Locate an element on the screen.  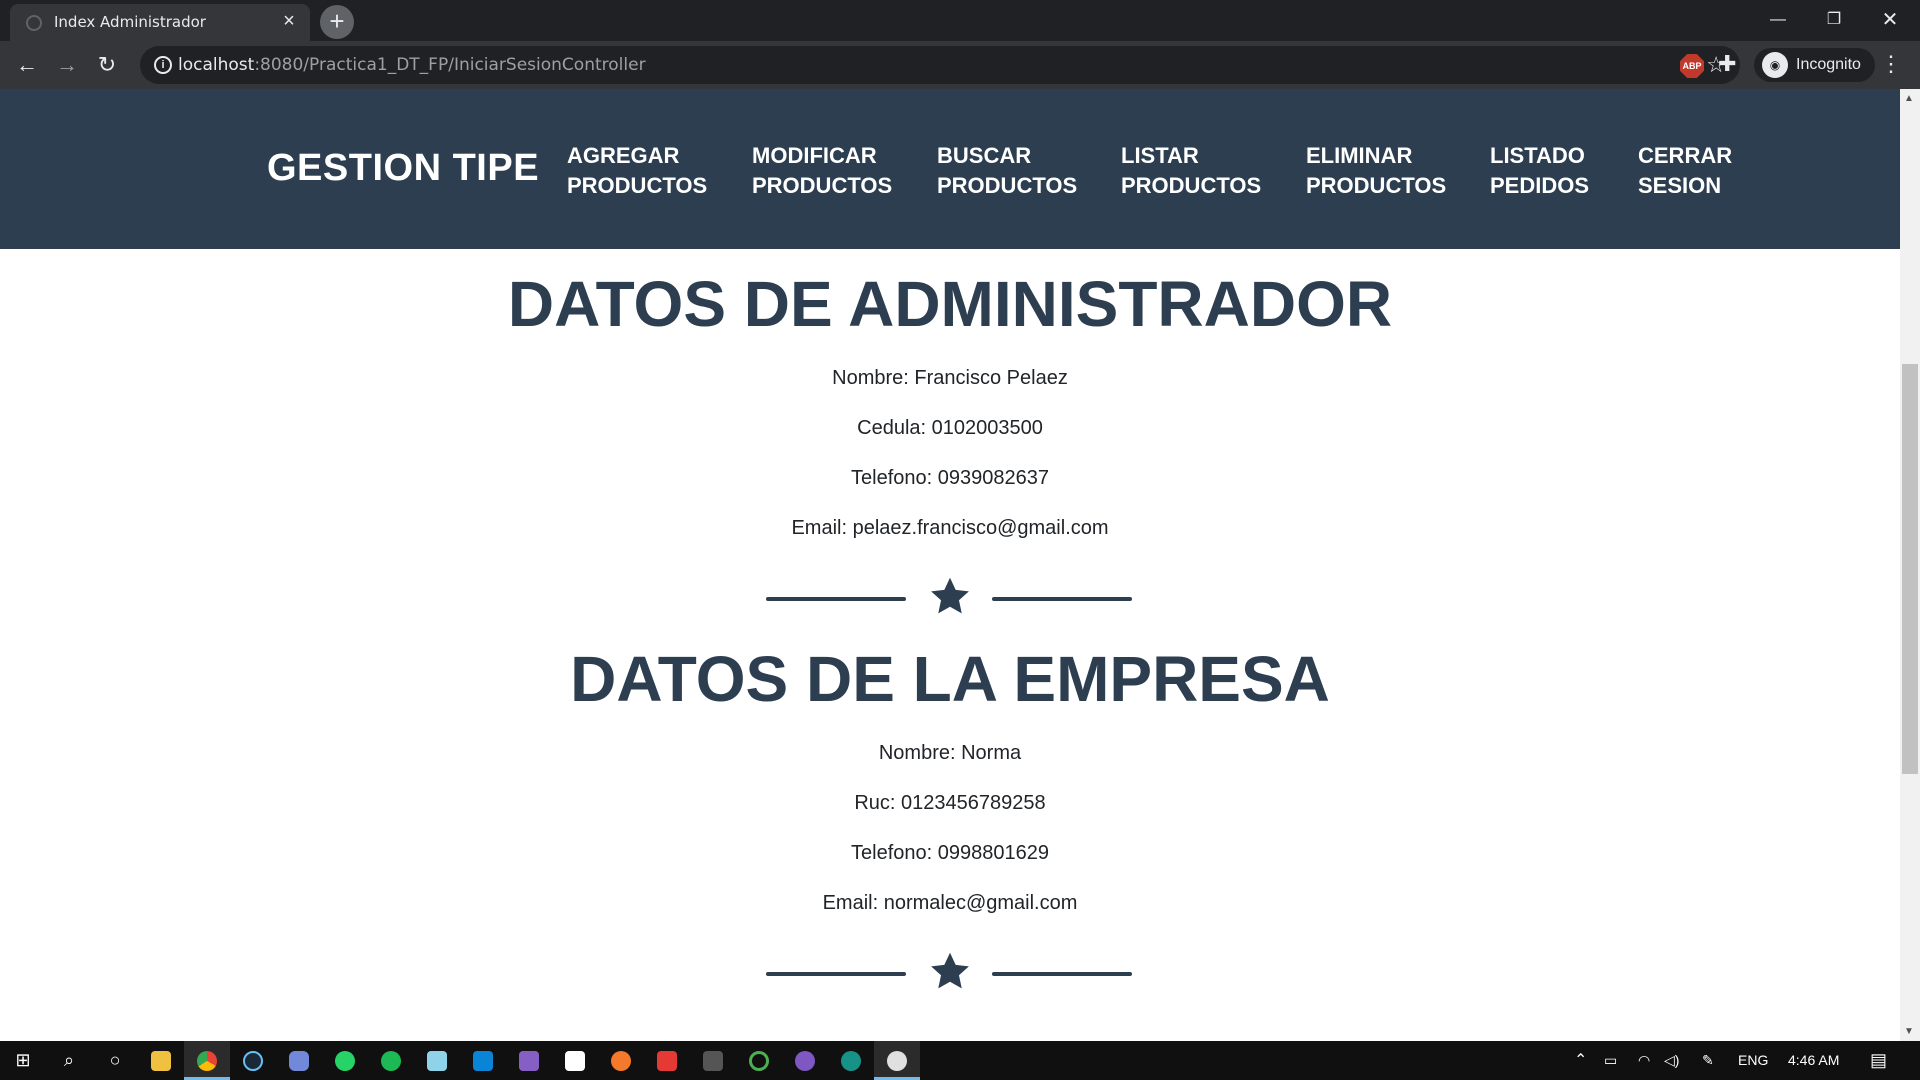
reload-icon: ↻ is located at coordinates (107, 65).